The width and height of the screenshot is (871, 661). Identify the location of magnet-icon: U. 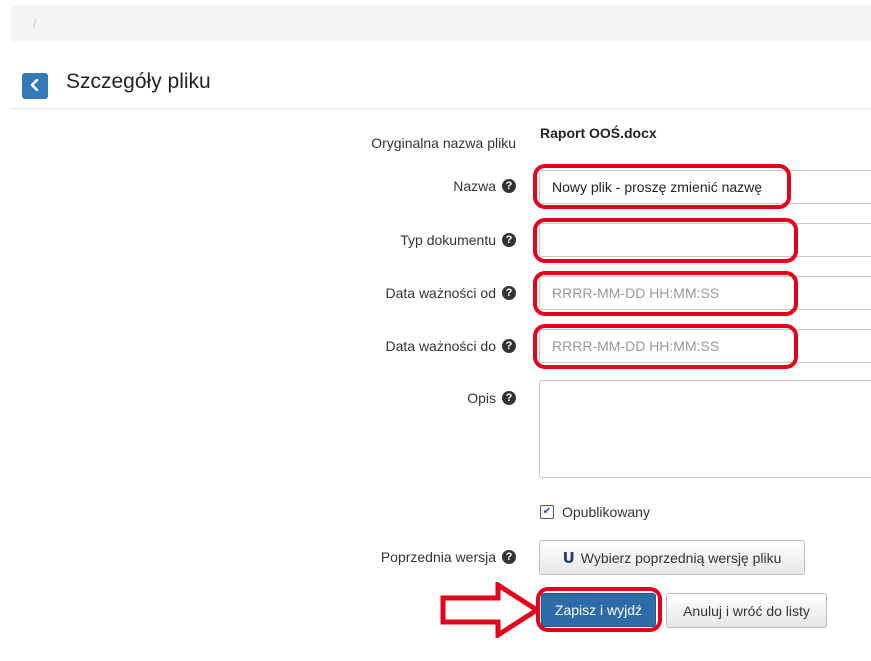
(568, 557).